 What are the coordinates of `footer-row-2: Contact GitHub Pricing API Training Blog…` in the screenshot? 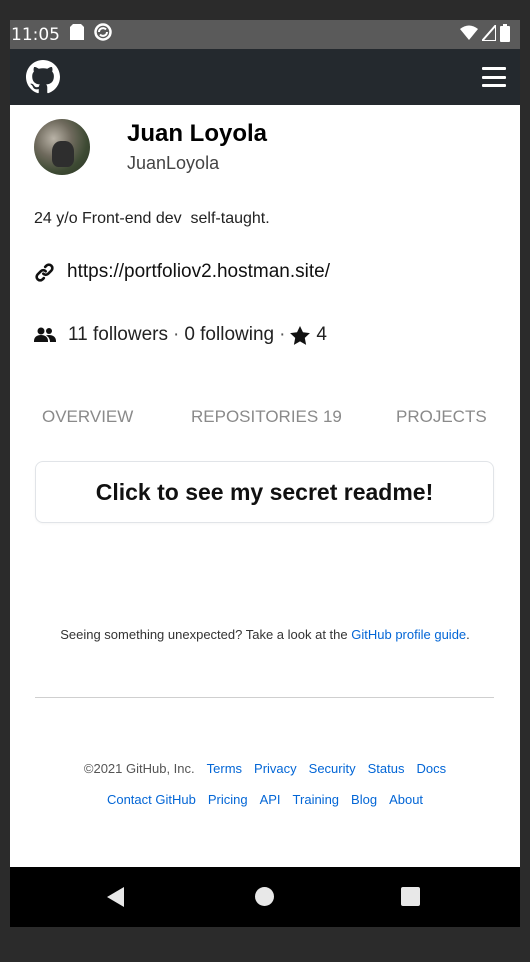 It's located at (265, 799).